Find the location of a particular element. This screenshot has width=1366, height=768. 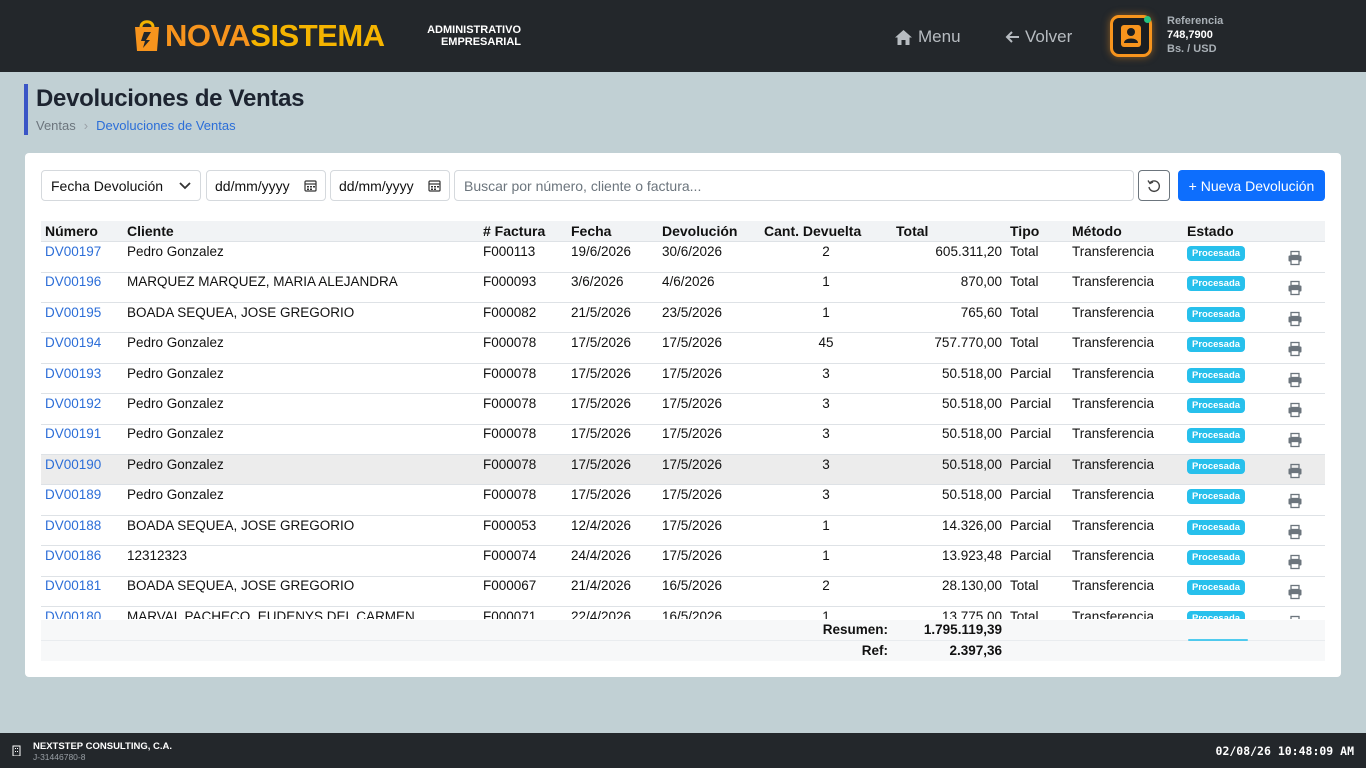

column-header-estado: Estado is located at coordinates (1210, 231).